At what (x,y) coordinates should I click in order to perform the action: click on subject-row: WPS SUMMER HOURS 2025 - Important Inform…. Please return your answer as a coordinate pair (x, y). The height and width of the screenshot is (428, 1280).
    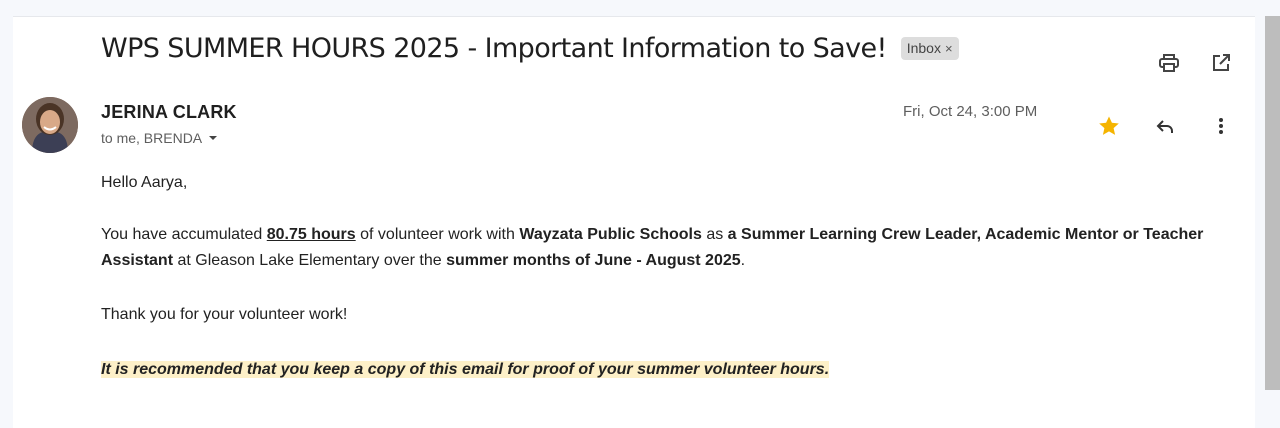
    Looking at the image, I should click on (690, 48).